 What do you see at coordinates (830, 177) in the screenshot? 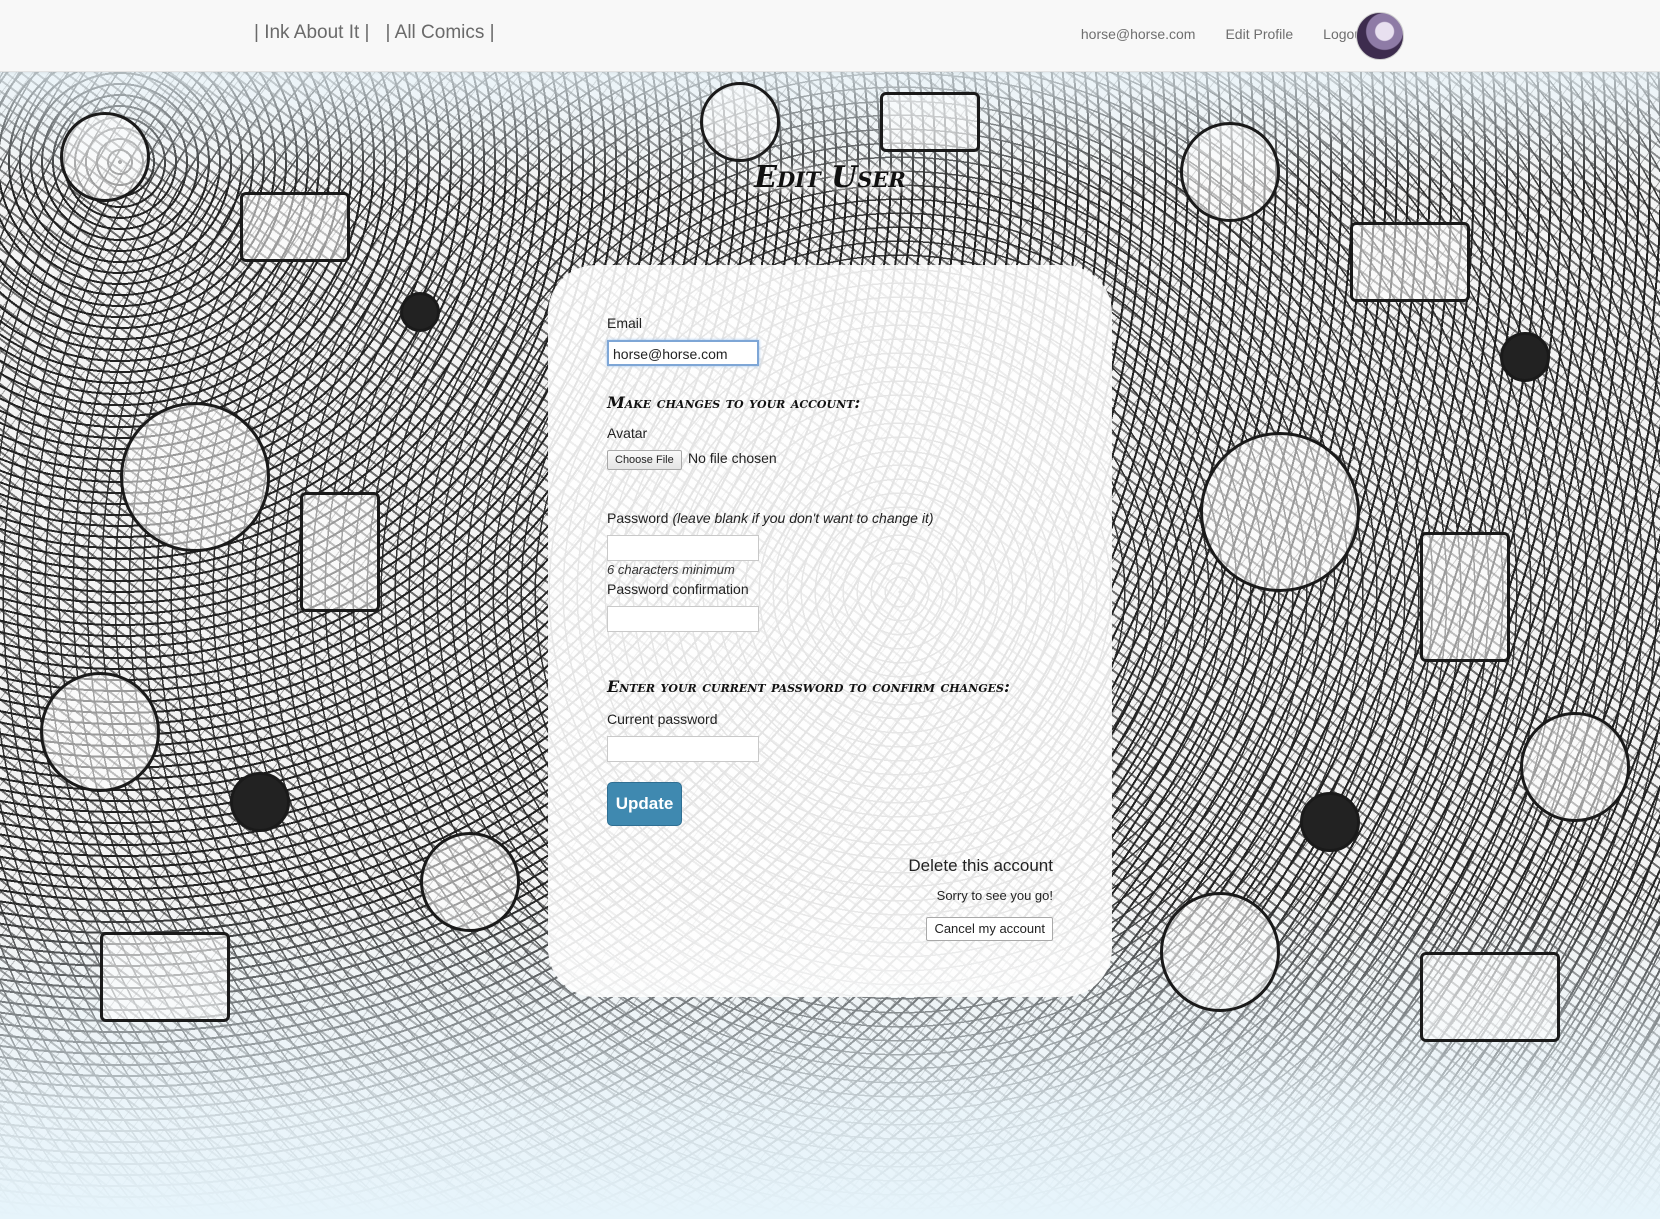
I see `page-title: Edit User` at bounding box center [830, 177].